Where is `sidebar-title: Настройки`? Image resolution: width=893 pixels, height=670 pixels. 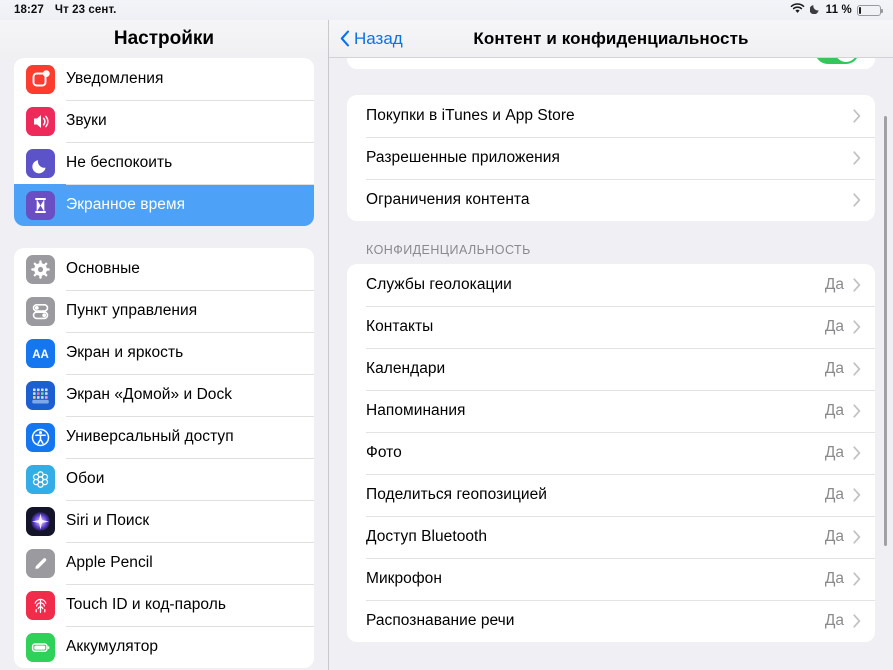 sidebar-title: Настройки is located at coordinates (164, 38).